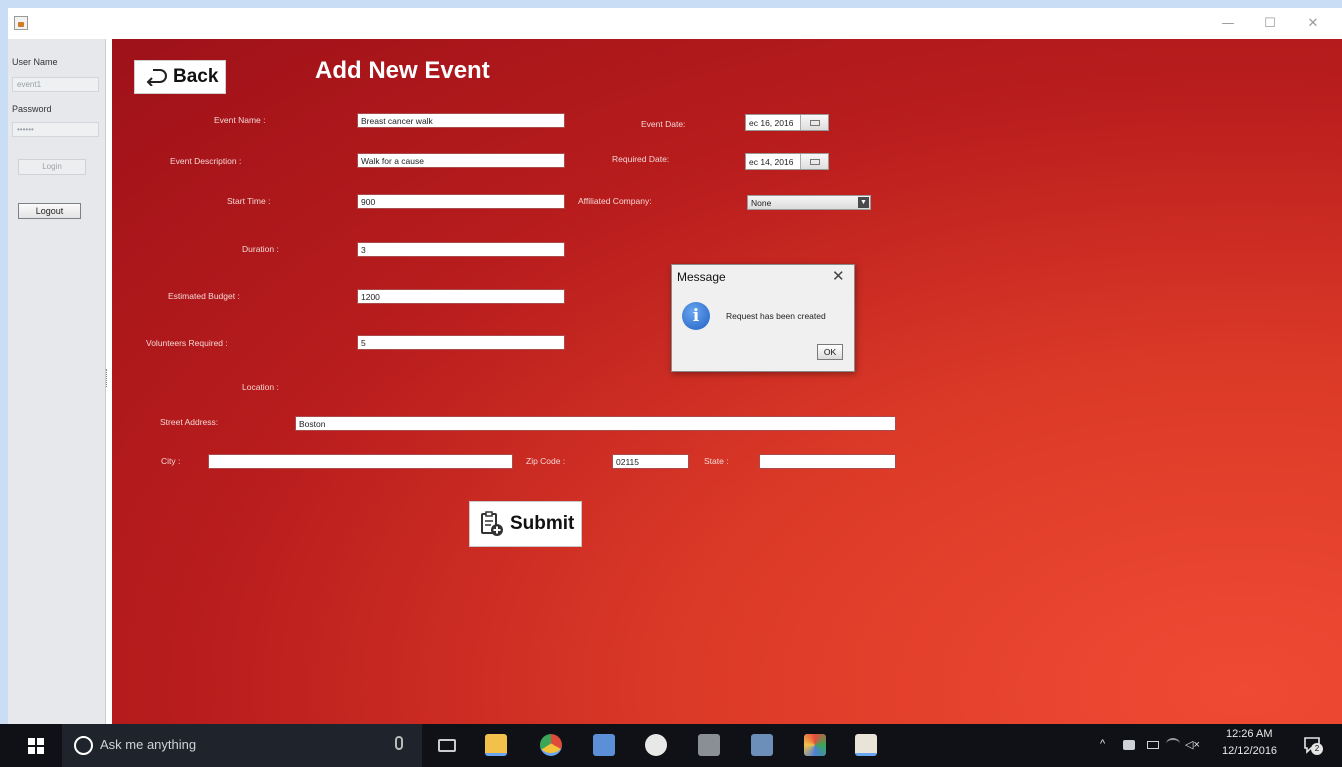 The width and height of the screenshot is (1342, 767). I want to click on microphone-icon, so click(399, 743).